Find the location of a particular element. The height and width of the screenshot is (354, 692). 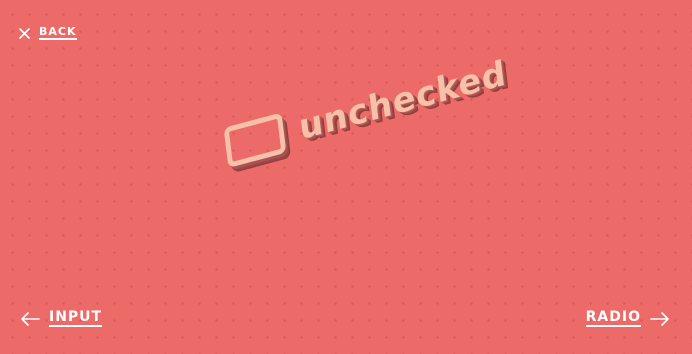

arrow-right-icon is located at coordinates (660, 318).